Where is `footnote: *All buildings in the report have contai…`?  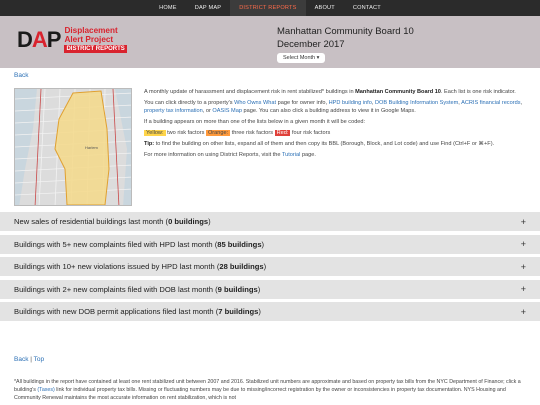
footnote: *All buildings in the report have contai… is located at coordinates (267, 390).